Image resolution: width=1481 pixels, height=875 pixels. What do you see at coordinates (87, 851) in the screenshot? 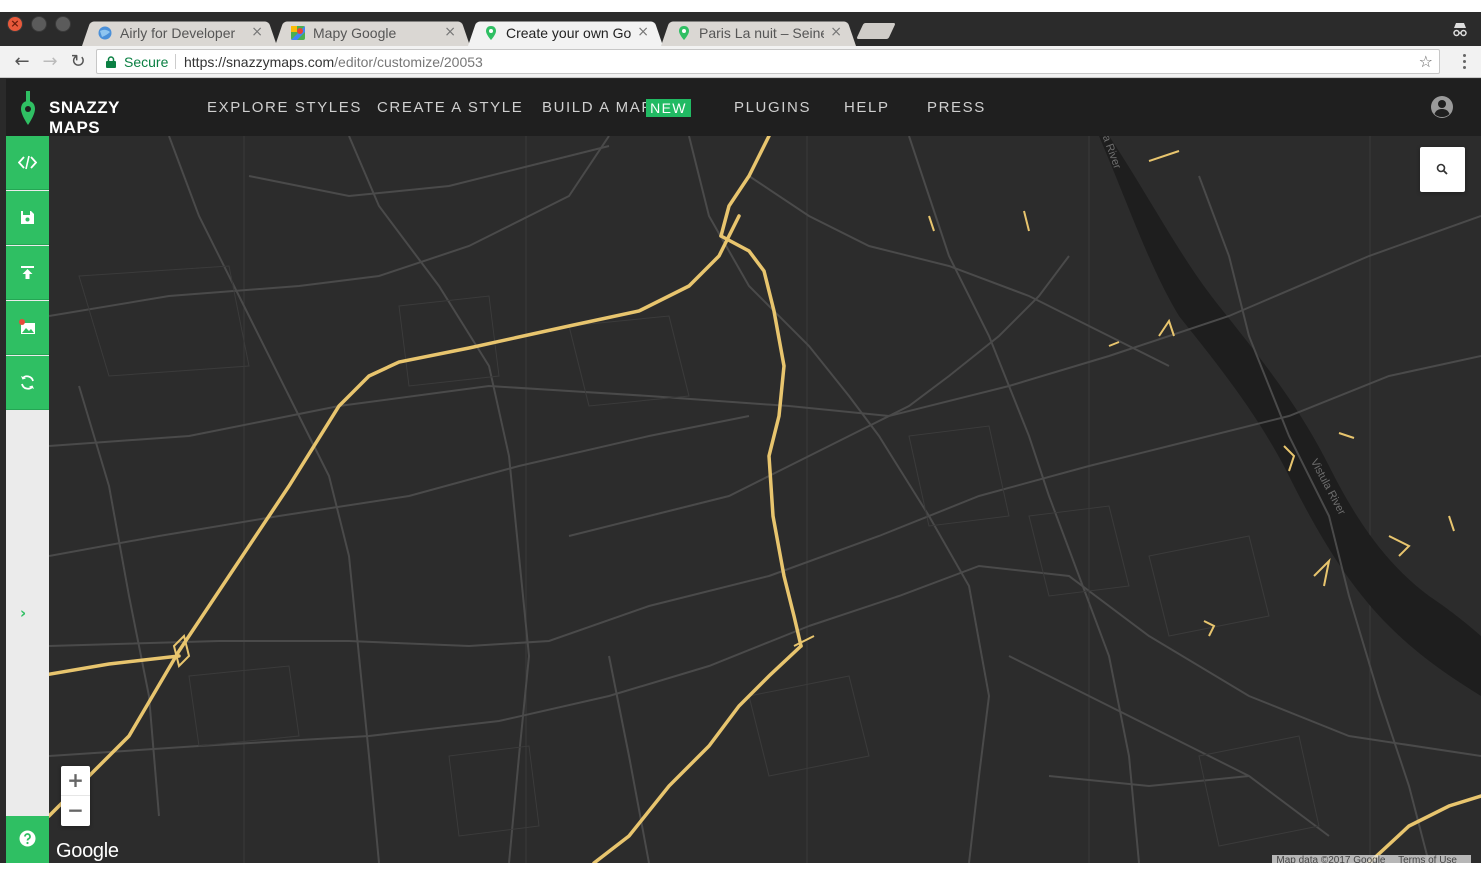
I see `google-logo: Google` at bounding box center [87, 851].